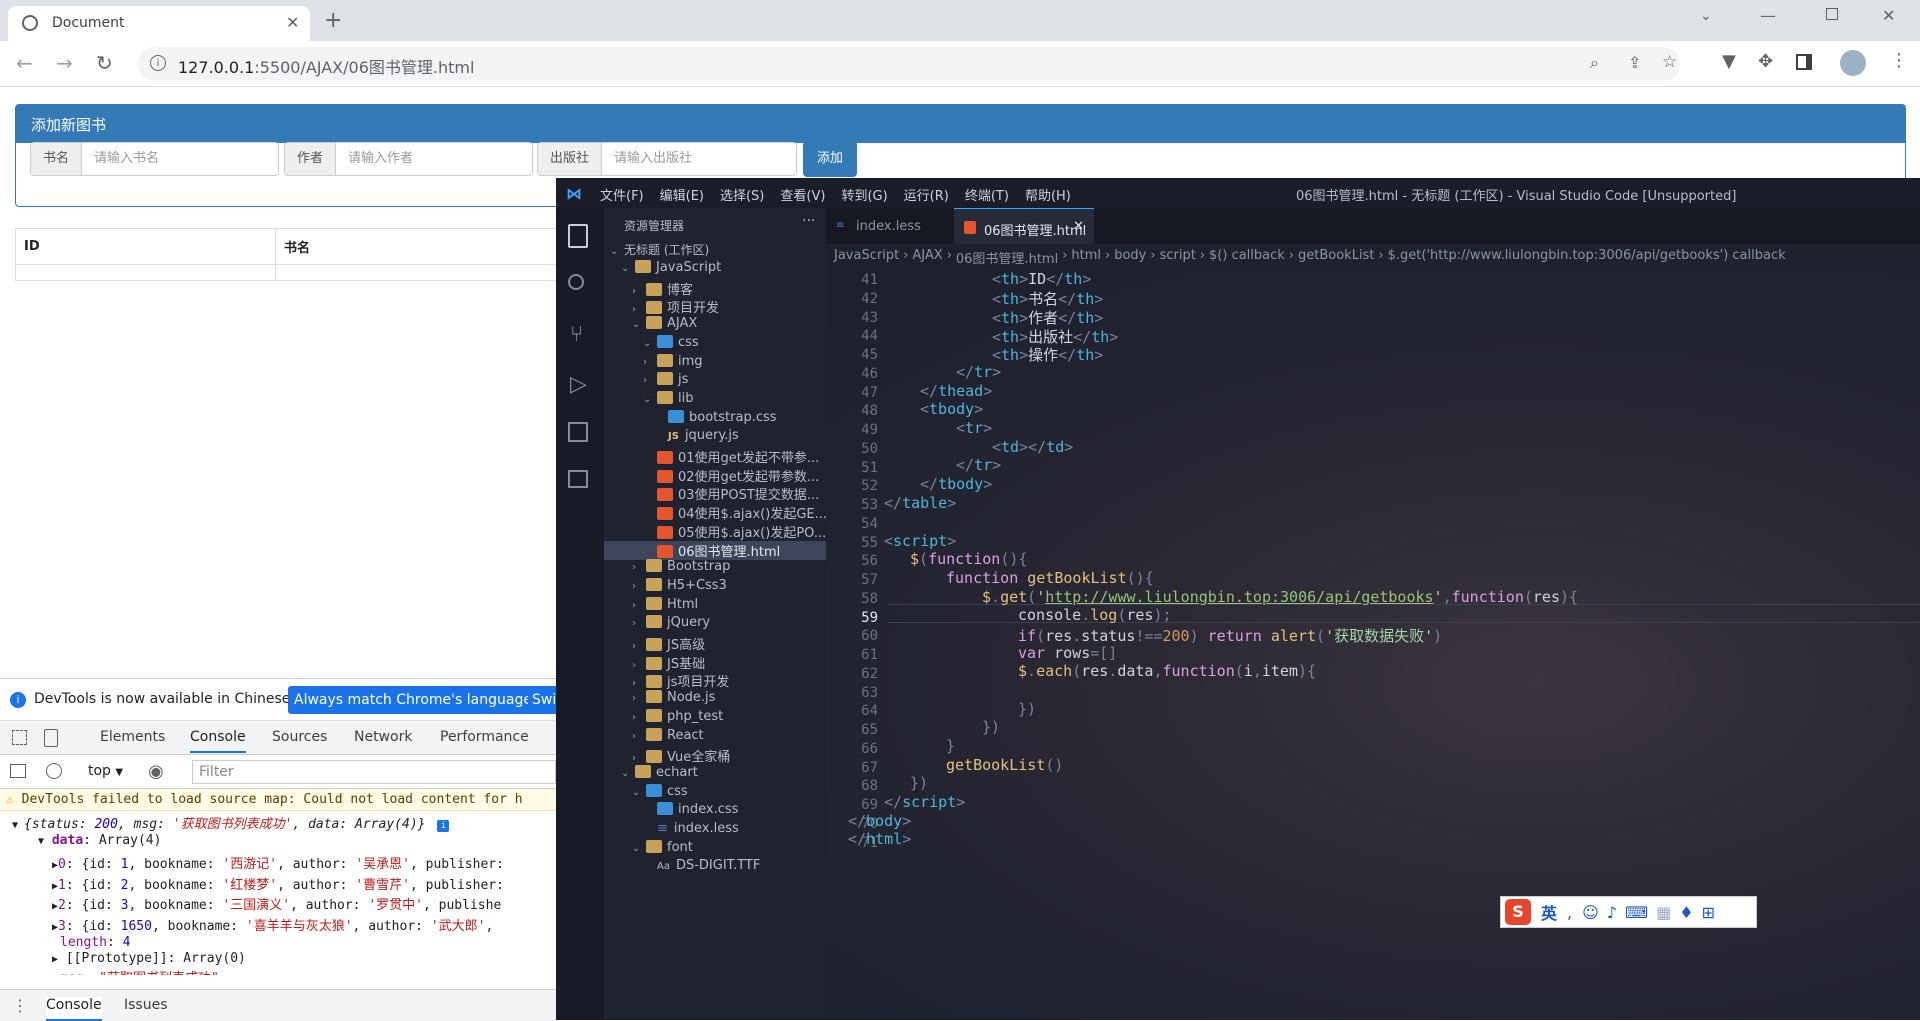 This screenshot has height=1021, width=1920. I want to click on keyboard-icon: ⌨, so click(1636, 912).